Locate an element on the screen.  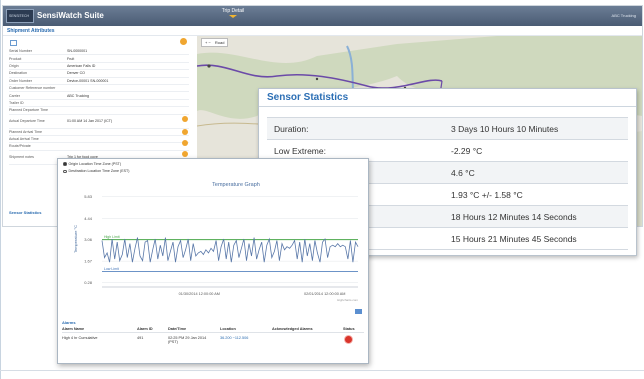
field-value: American Falls ID is located at coordinates (81, 65).